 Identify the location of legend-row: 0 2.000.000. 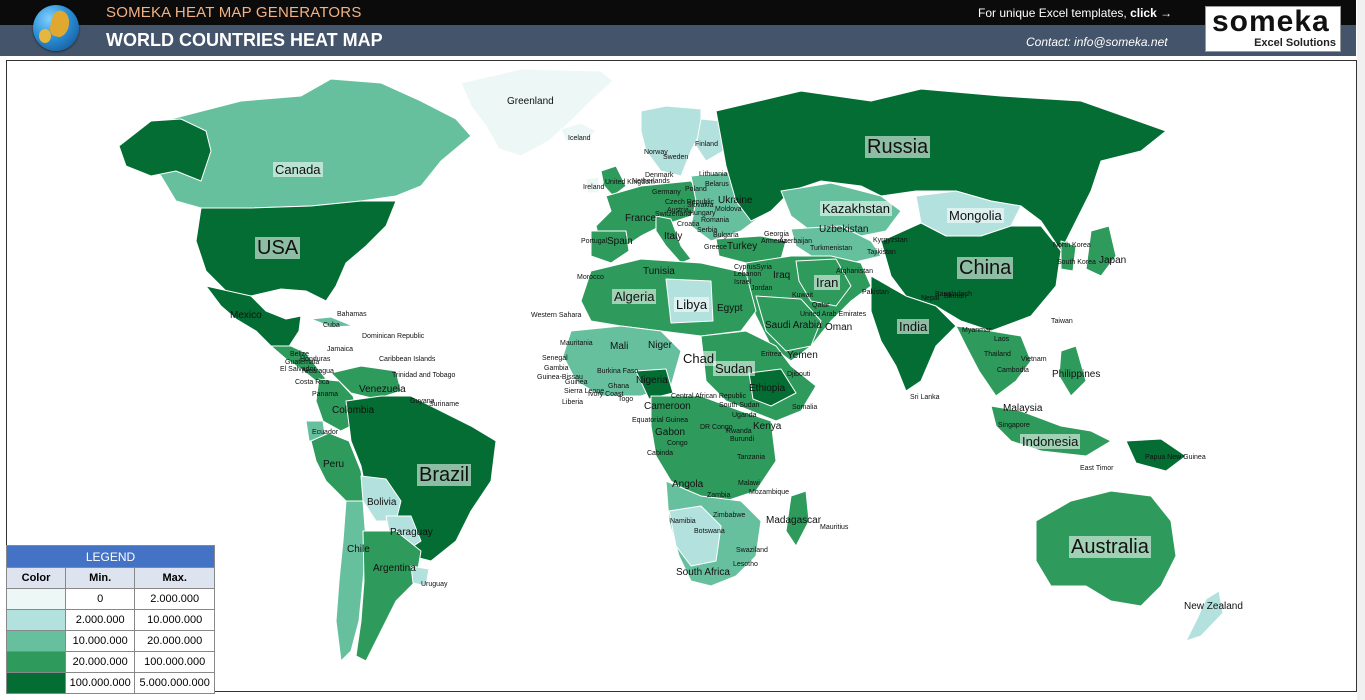
(110, 599).